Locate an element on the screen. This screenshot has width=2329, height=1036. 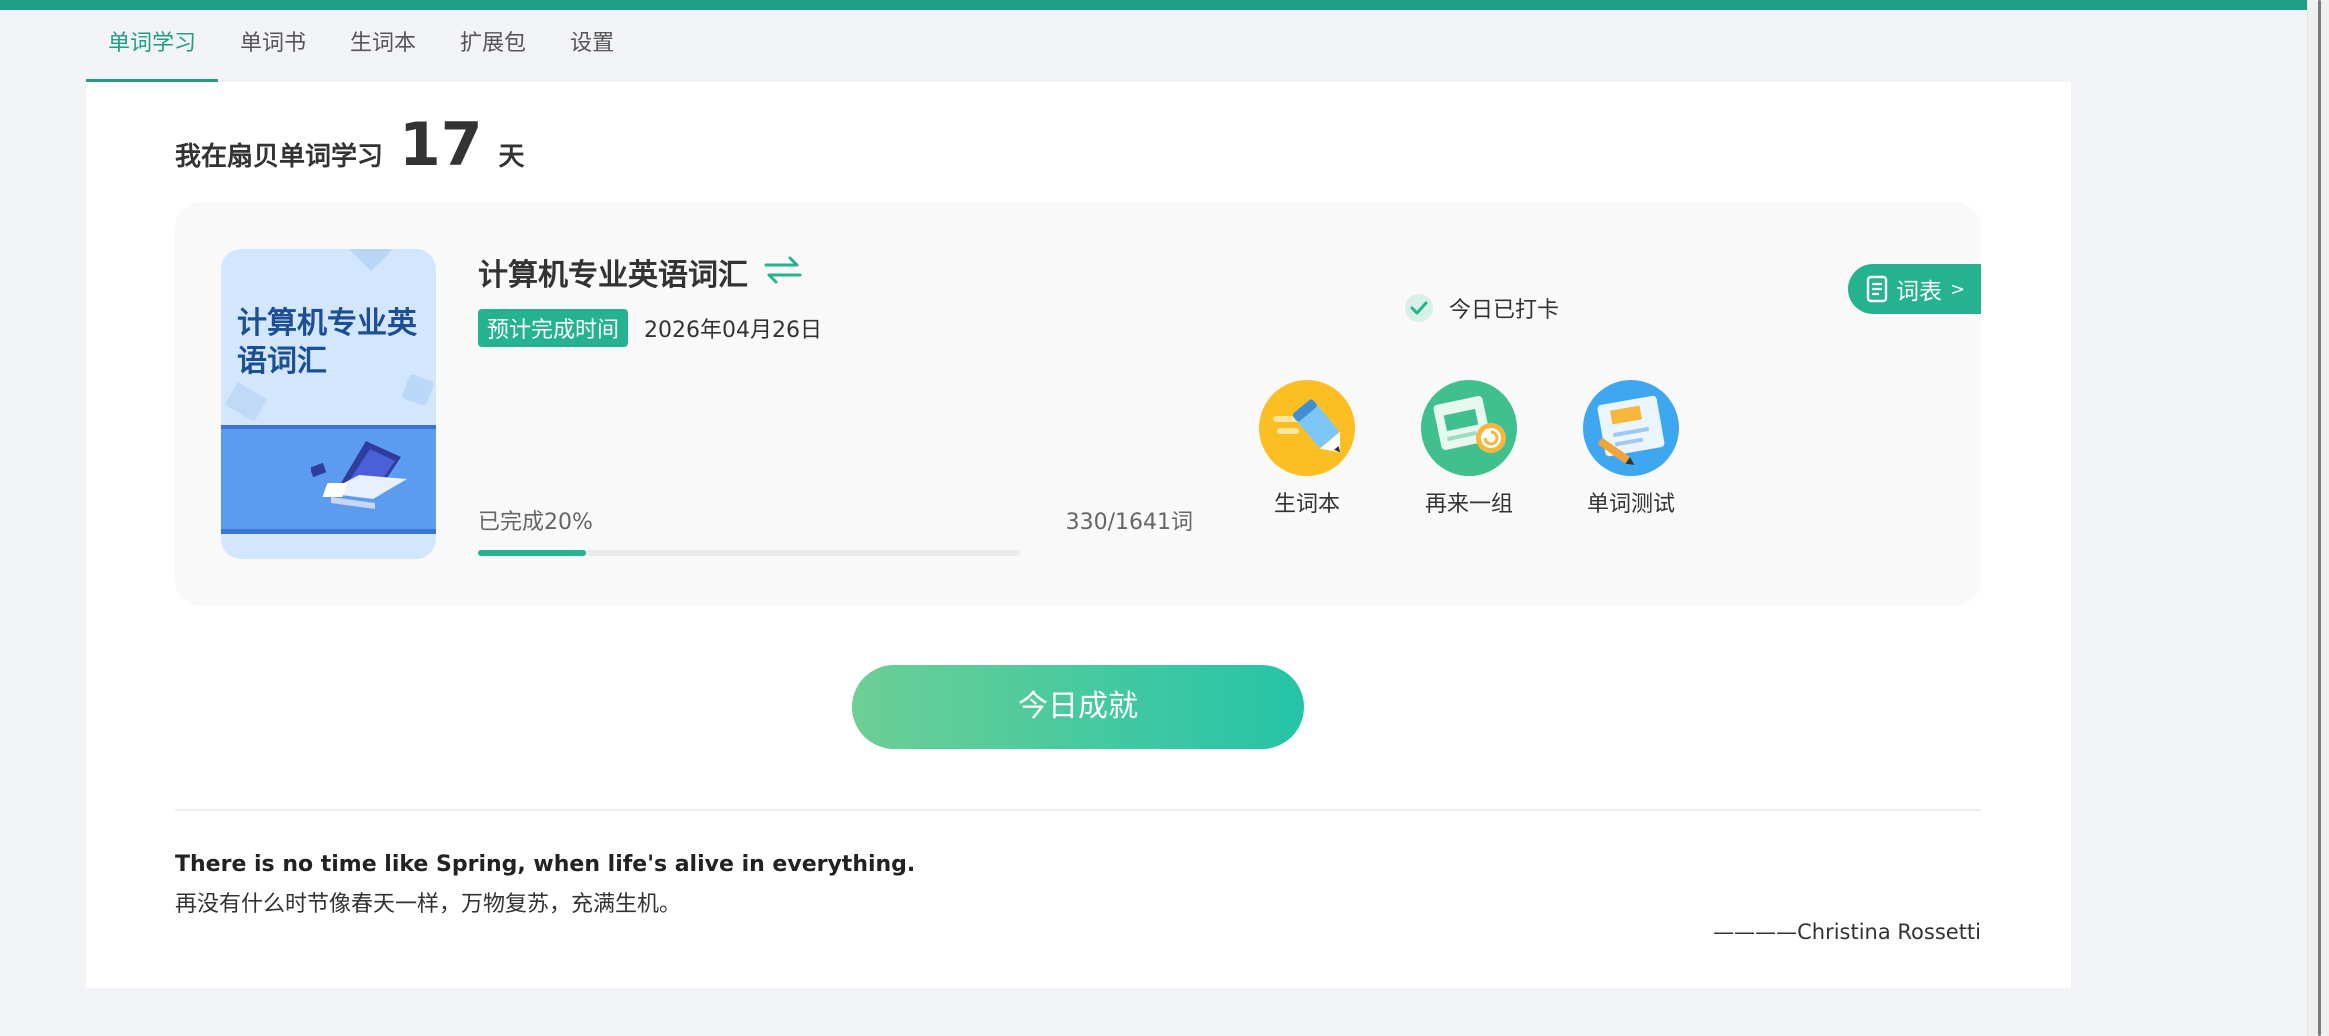
document-icon is located at coordinates (1877, 289).